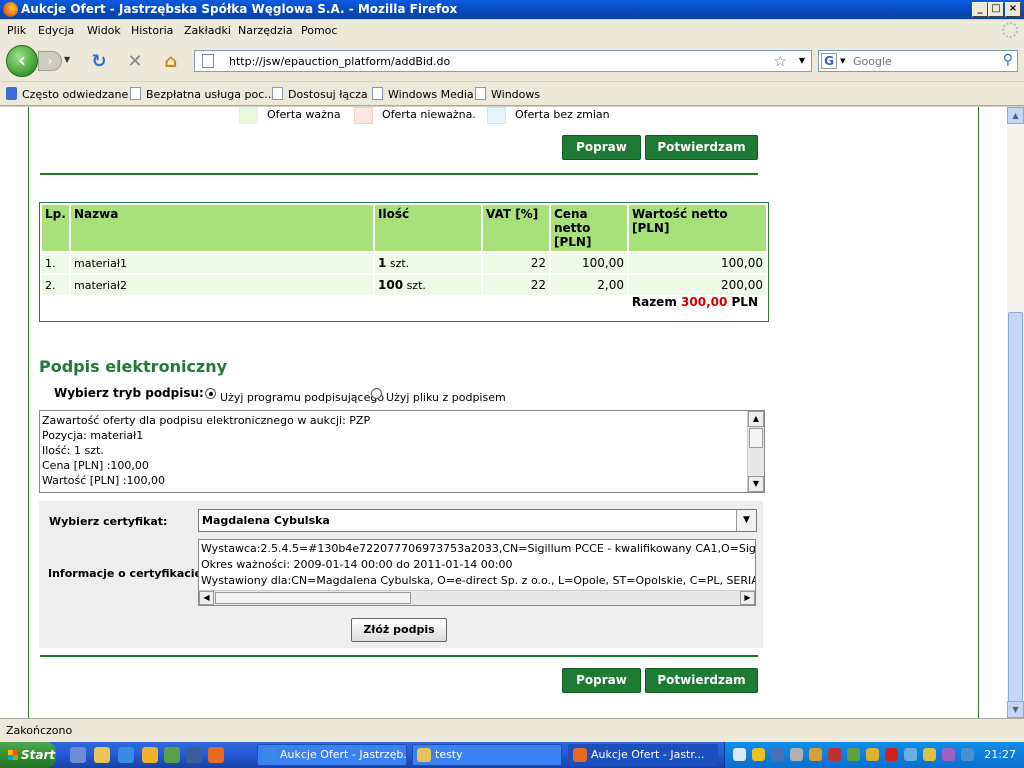 The width and height of the screenshot is (1024, 768). I want to click on quicklaunch-ie-icon, so click(126, 755).